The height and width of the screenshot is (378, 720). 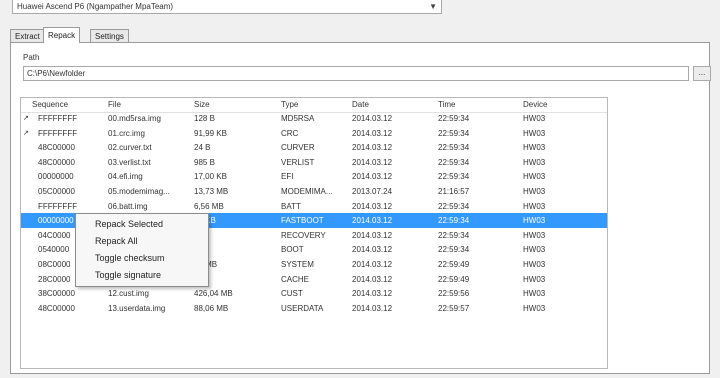 What do you see at coordinates (56, 191) in the screenshot?
I see `cell-sequence: 05C00000` at bounding box center [56, 191].